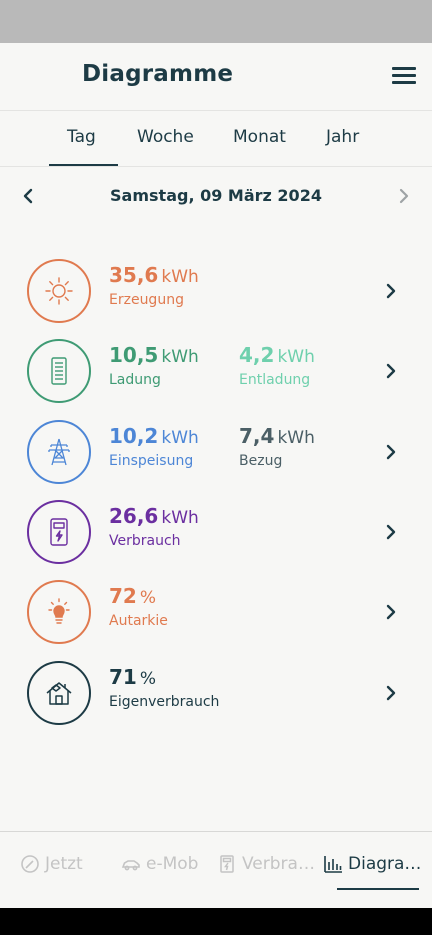 The width and height of the screenshot is (432, 935). Describe the element at coordinates (134, 355) in the screenshot. I see `ladung-value: 10,5` at that location.